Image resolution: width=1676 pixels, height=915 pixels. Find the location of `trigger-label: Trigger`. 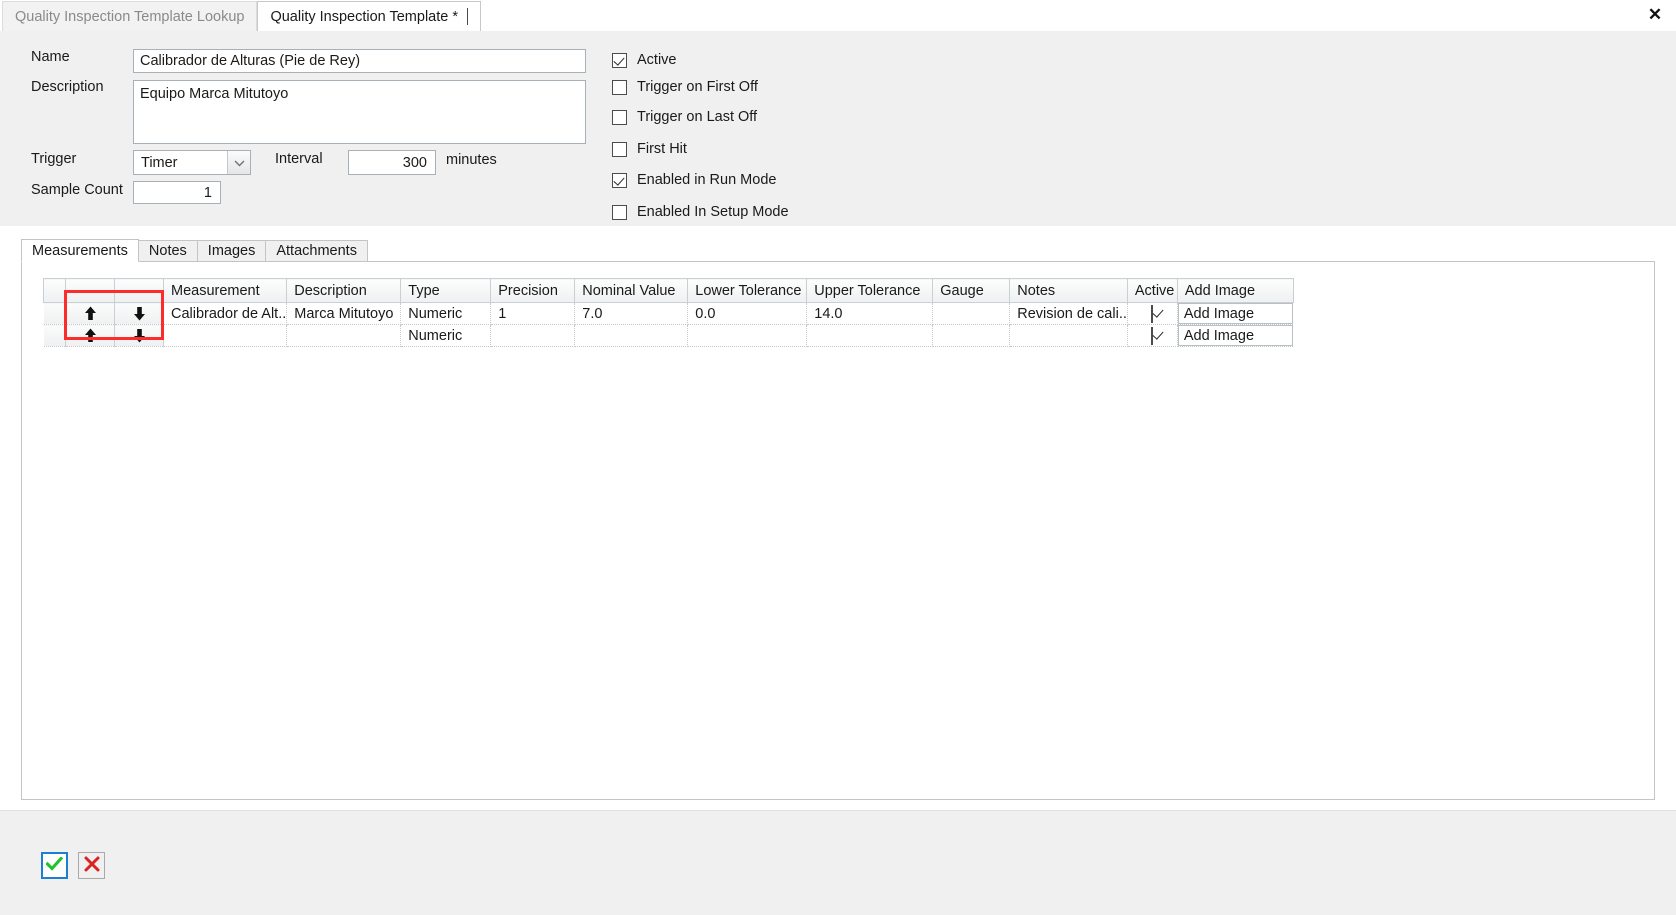

trigger-label: Trigger is located at coordinates (54, 159).